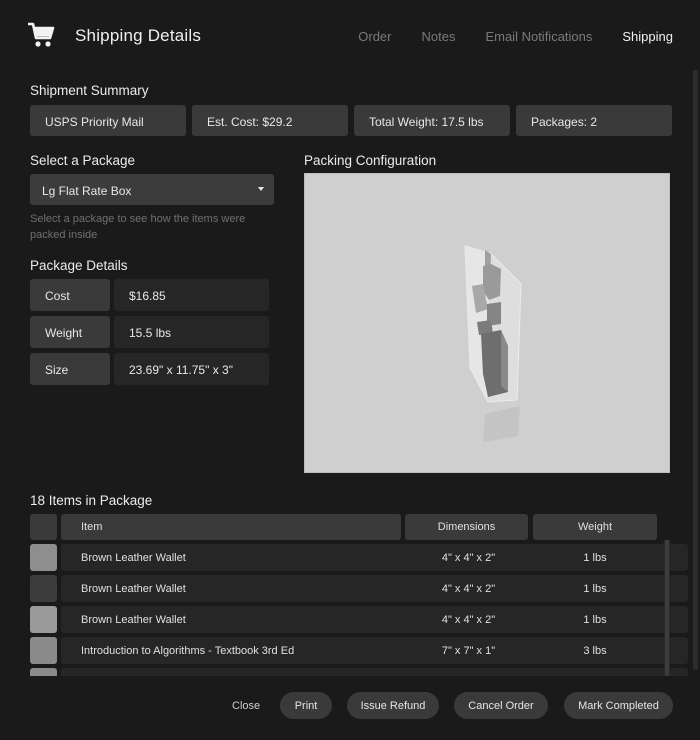  I want to click on detail-label-cost: Cost, so click(70, 295).